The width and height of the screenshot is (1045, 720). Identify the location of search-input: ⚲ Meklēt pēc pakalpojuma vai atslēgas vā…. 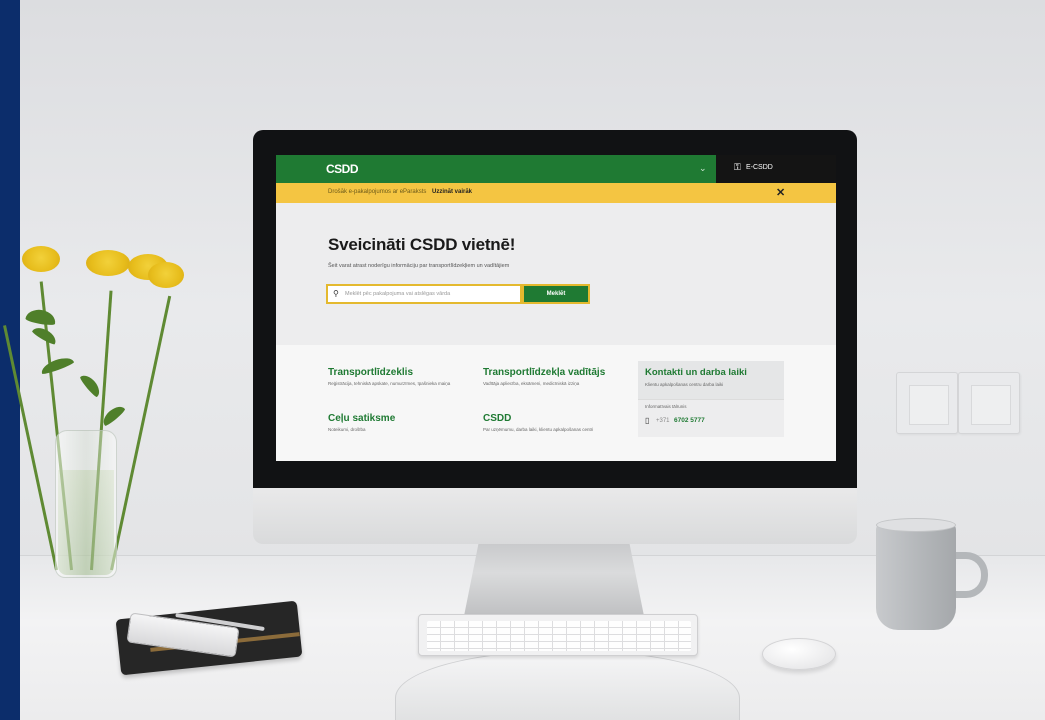
(424, 294).